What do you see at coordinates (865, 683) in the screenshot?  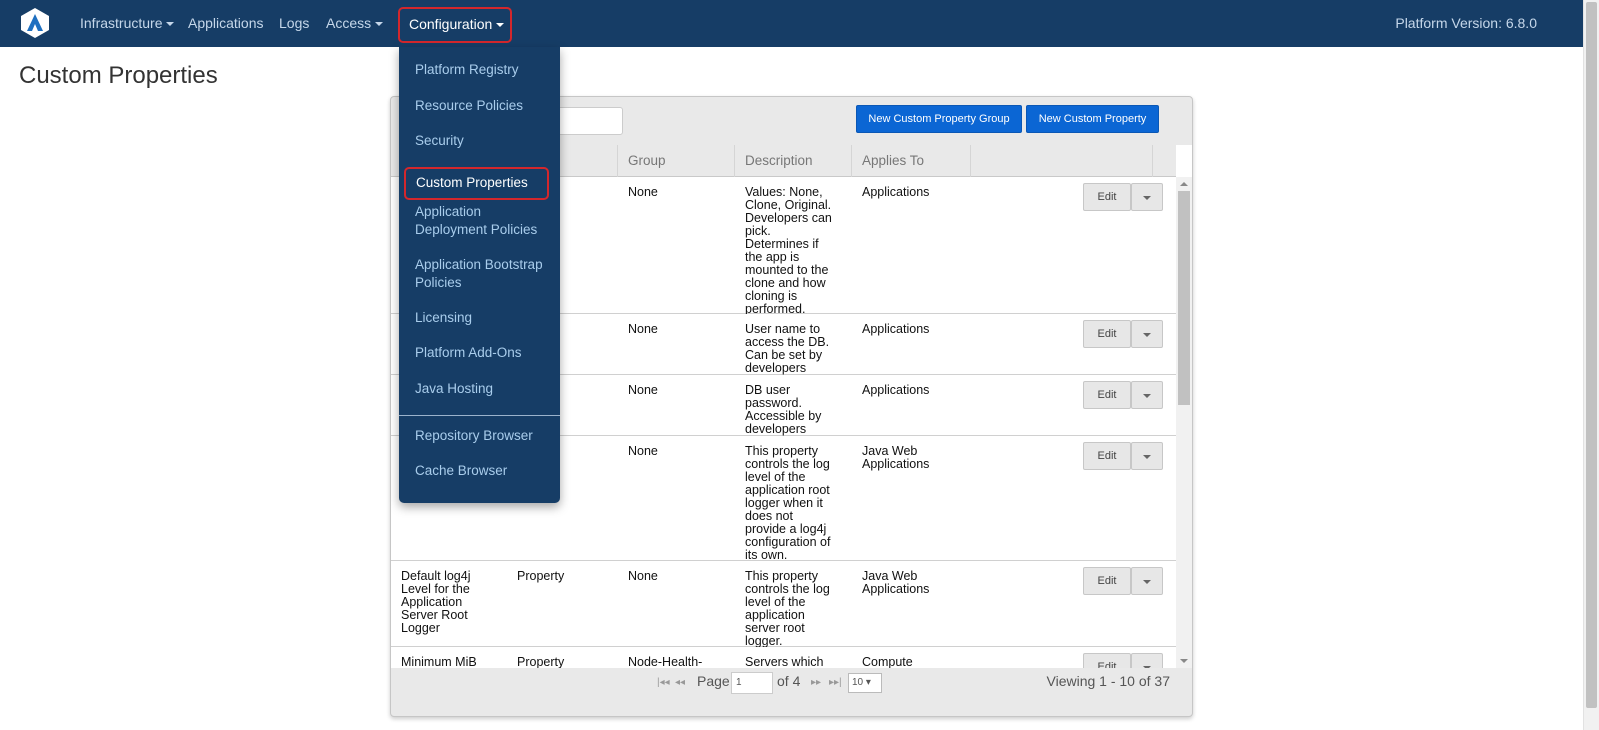 I see `page-size-select: 10 ▾` at bounding box center [865, 683].